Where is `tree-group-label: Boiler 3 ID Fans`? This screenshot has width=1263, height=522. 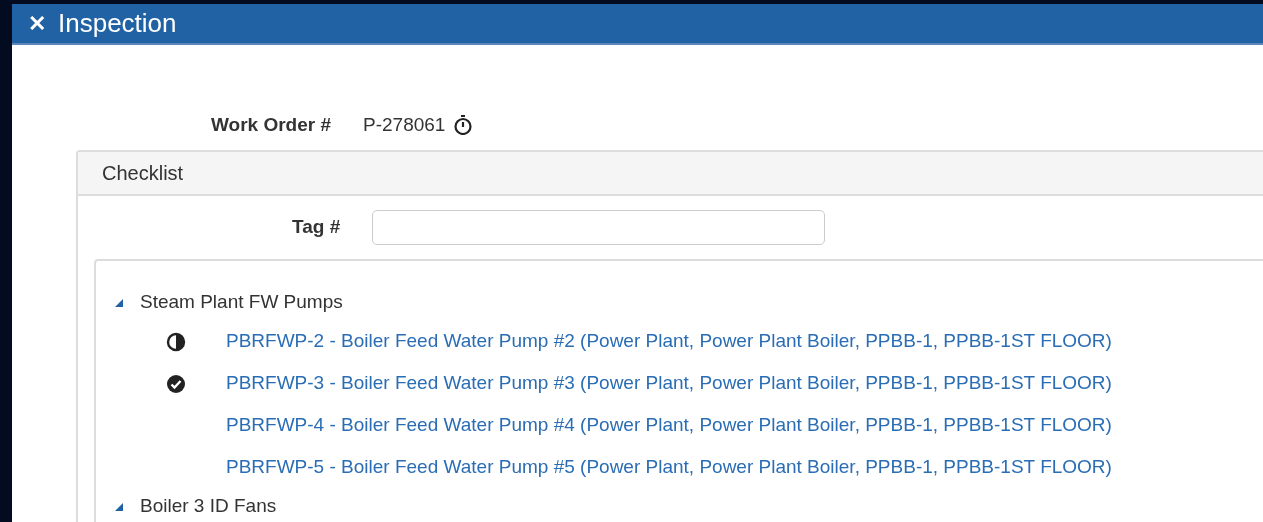
tree-group-label: Boiler 3 ID Fans is located at coordinates (208, 506).